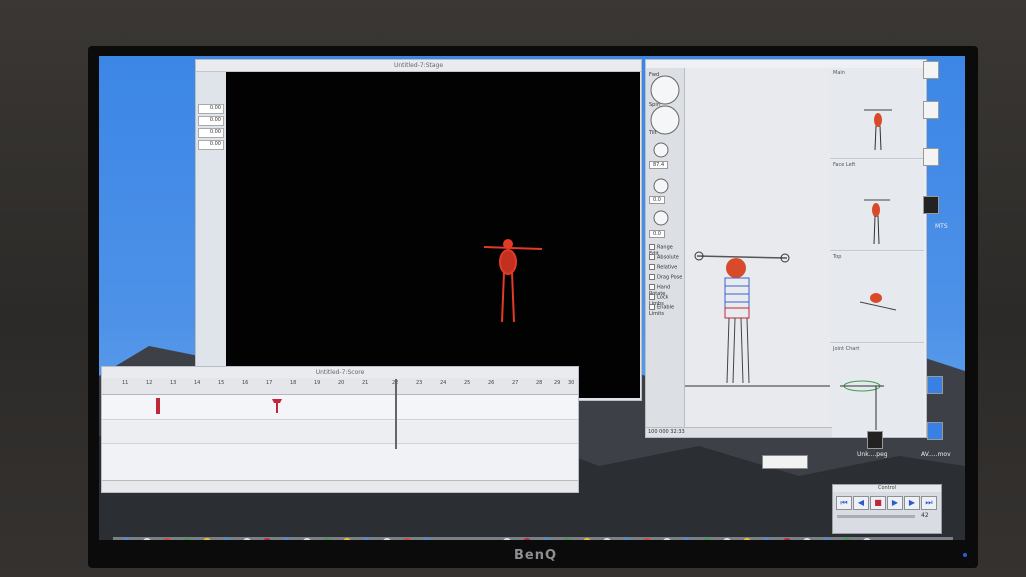 The image size is (1026, 577). What do you see at coordinates (557, 383) in the screenshot?
I see `ruler-tick: 29` at bounding box center [557, 383].